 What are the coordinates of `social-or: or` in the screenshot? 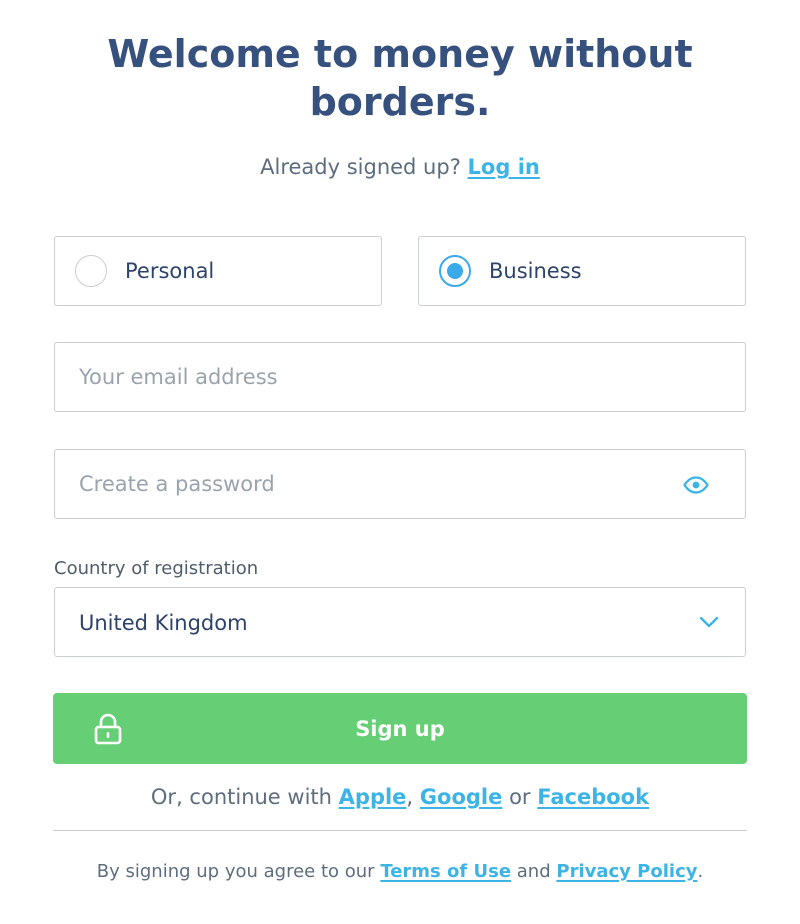 It's located at (520, 797).